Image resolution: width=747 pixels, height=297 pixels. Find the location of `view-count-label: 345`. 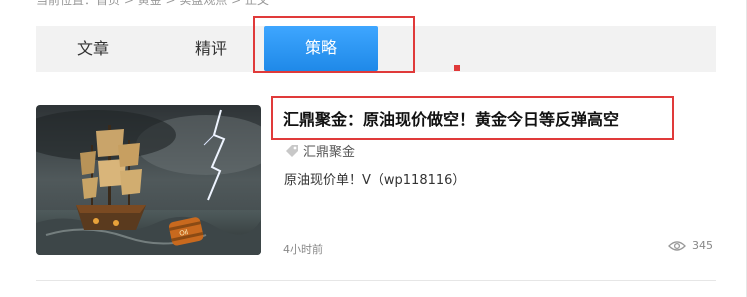

view-count-label: 345 is located at coordinates (702, 245).